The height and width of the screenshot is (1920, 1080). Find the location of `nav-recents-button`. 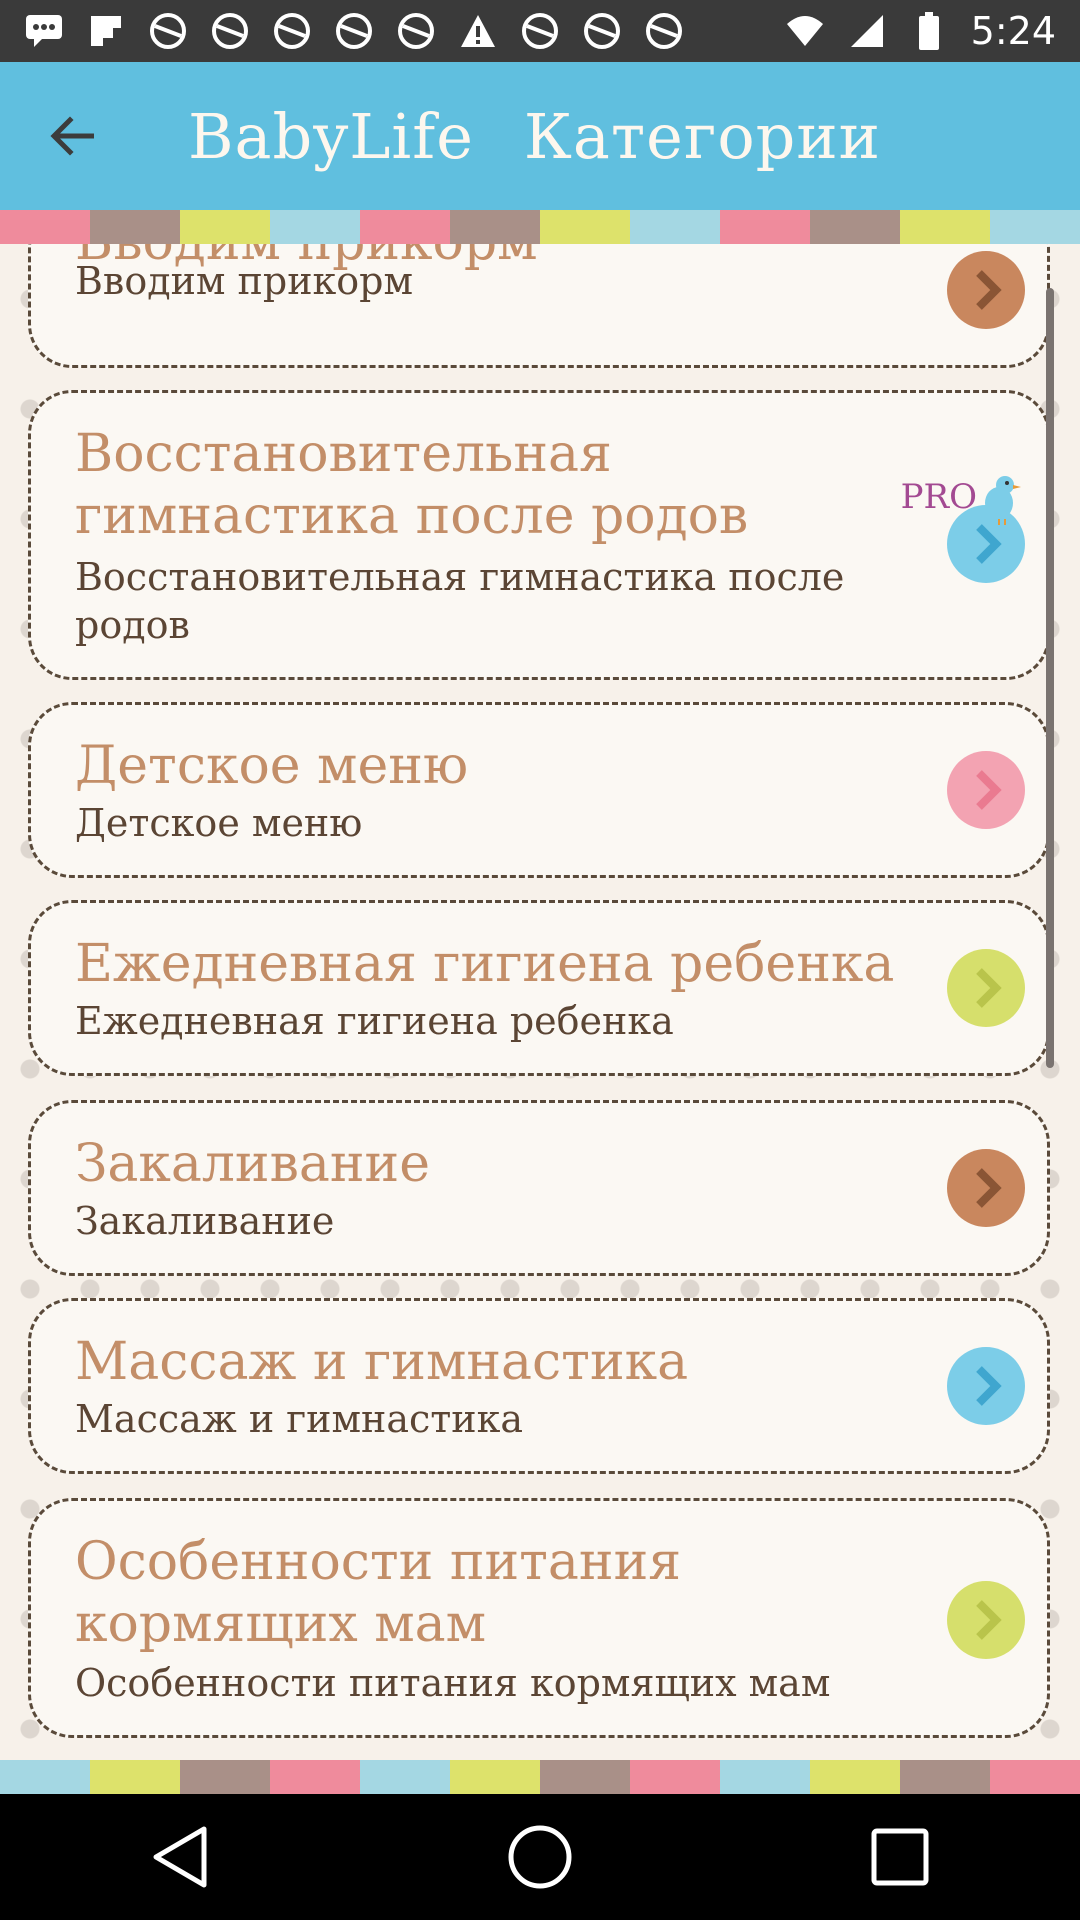

nav-recents-button is located at coordinates (900, 1857).